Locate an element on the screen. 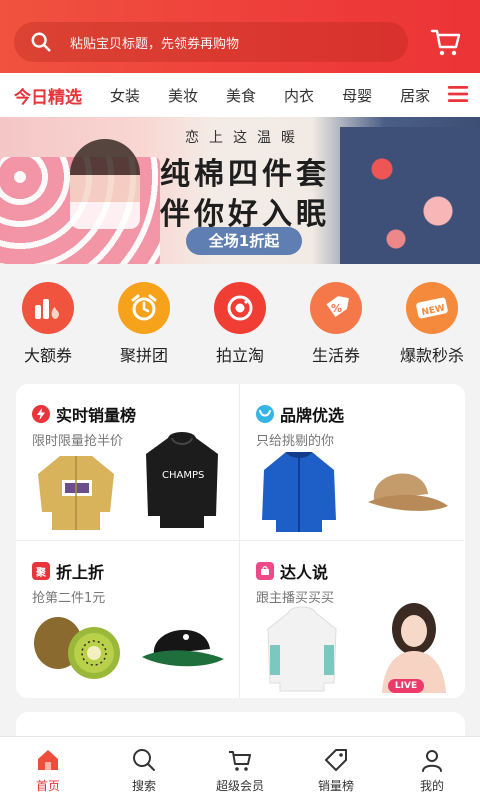 Image resolution: width=480 pixels, height=800 pixels. quick-link-label: 拍立淘 is located at coordinates (239, 355).